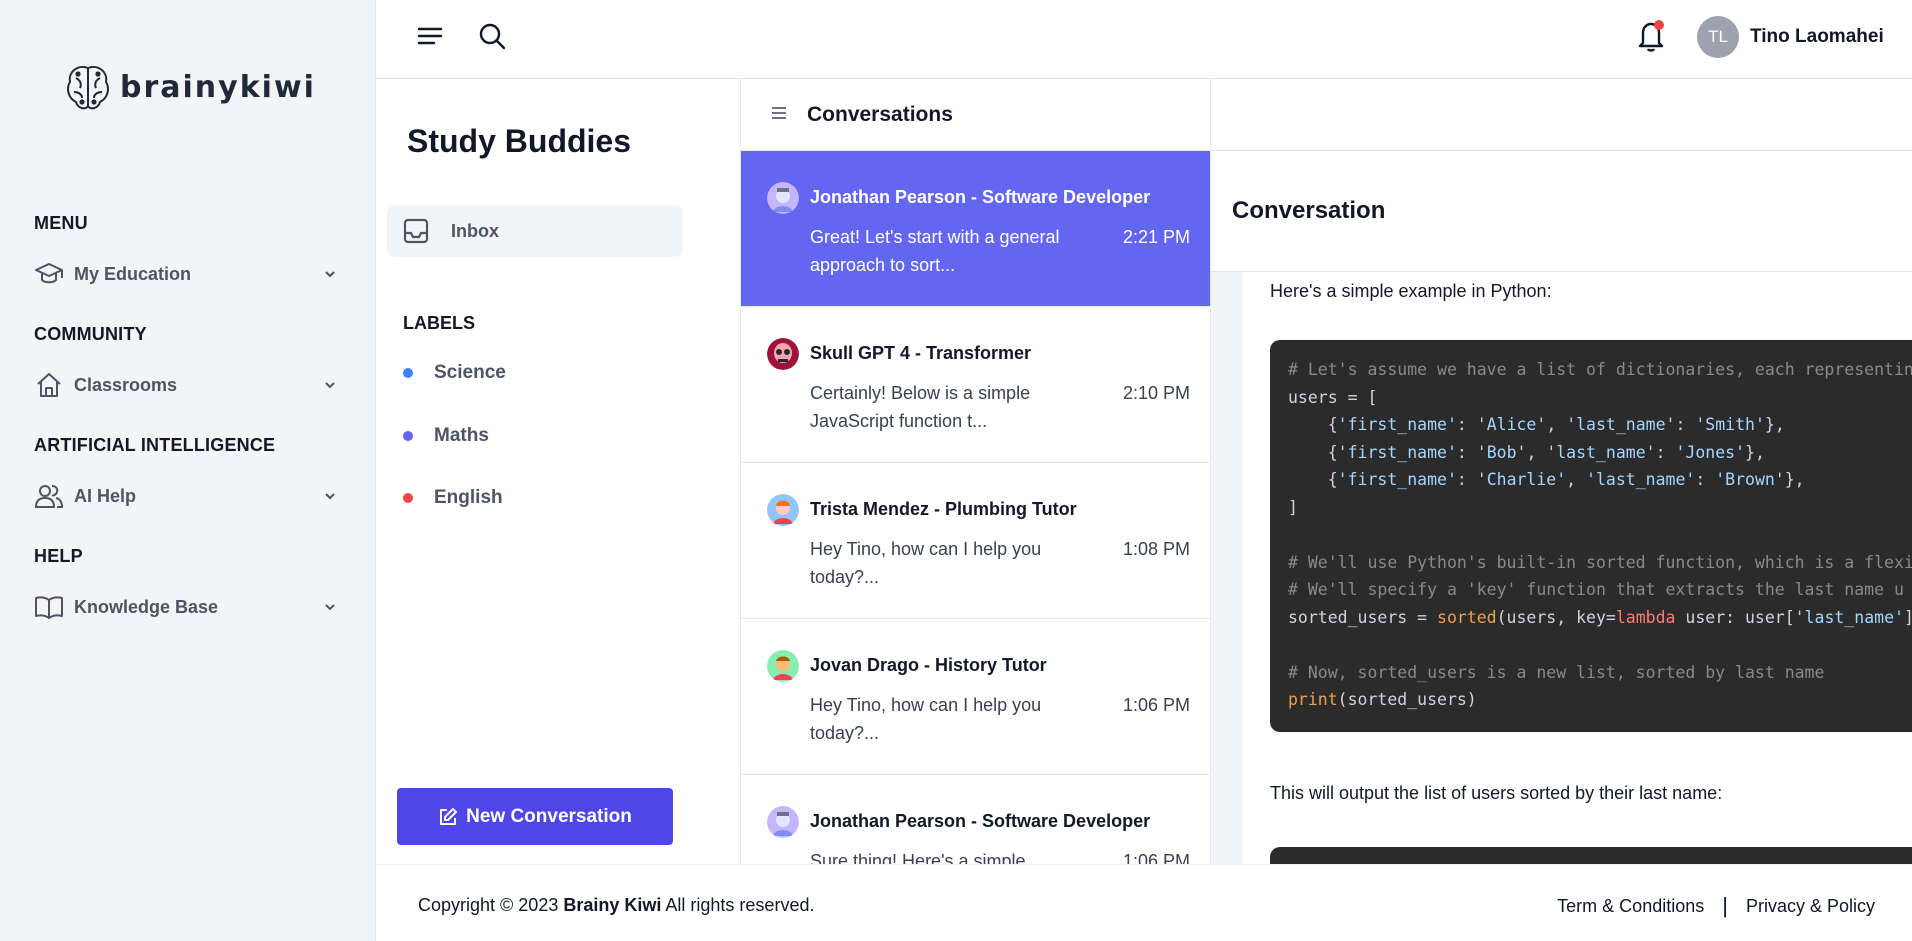 The image size is (1912, 941). What do you see at coordinates (1309, 210) in the screenshot?
I see `conversation-title: Conversation` at bounding box center [1309, 210].